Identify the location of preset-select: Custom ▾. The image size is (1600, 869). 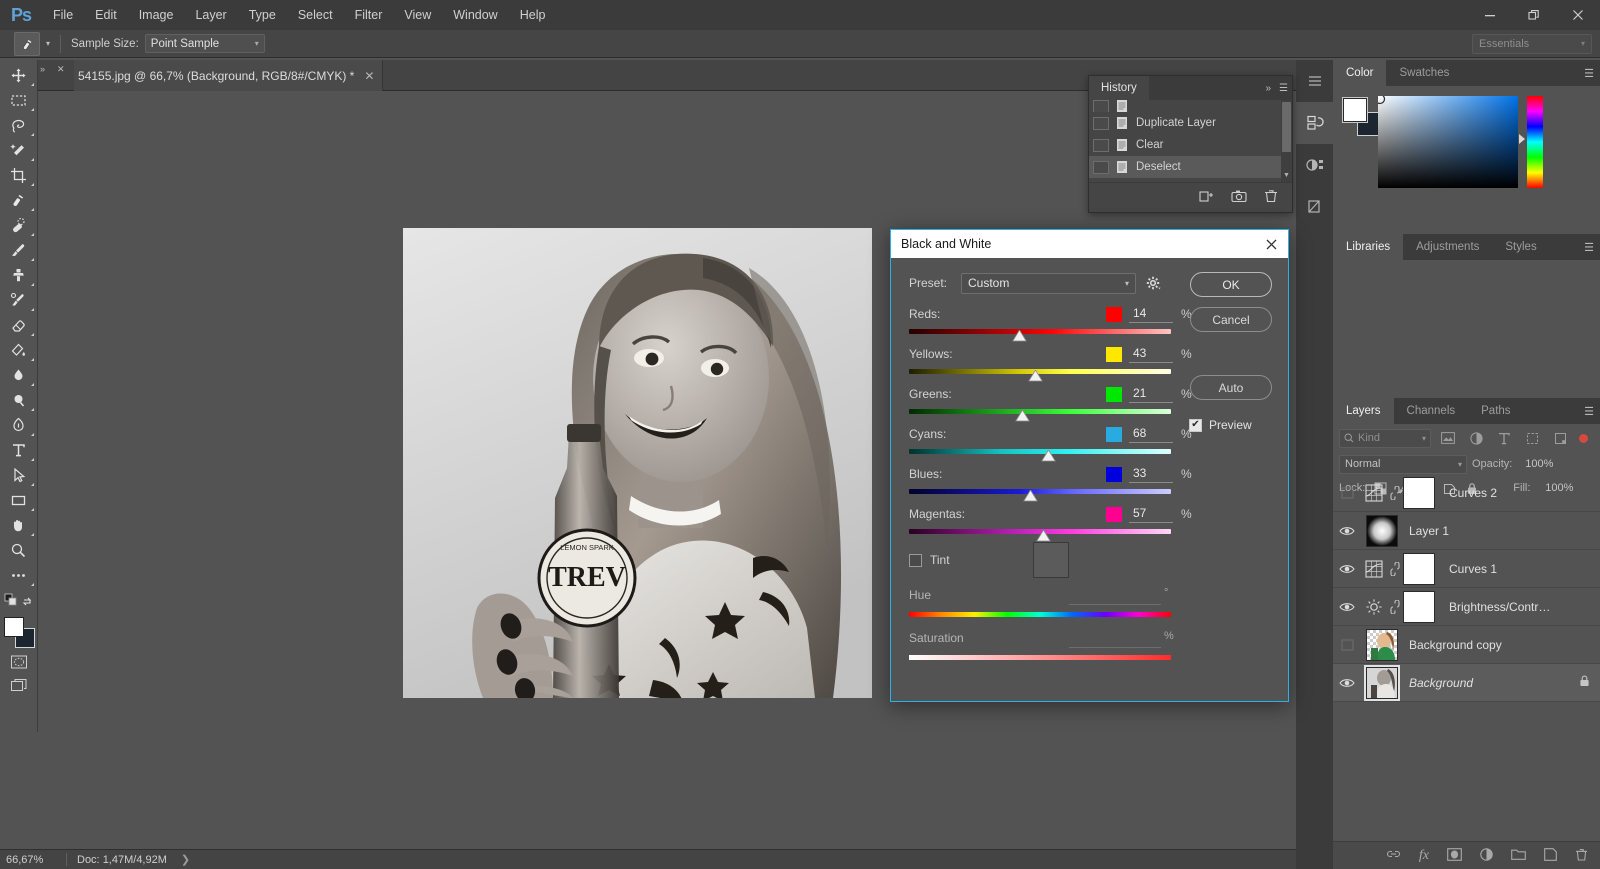
(1048, 283).